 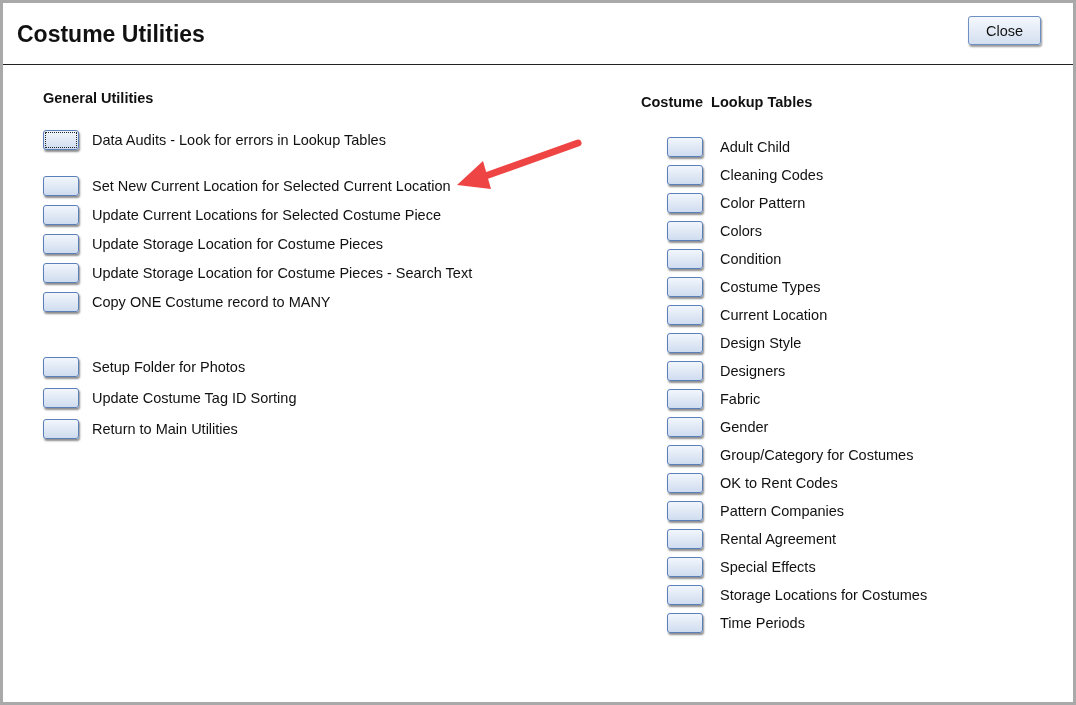 I want to click on section-heading: General Utilities, so click(x=99, y=98).